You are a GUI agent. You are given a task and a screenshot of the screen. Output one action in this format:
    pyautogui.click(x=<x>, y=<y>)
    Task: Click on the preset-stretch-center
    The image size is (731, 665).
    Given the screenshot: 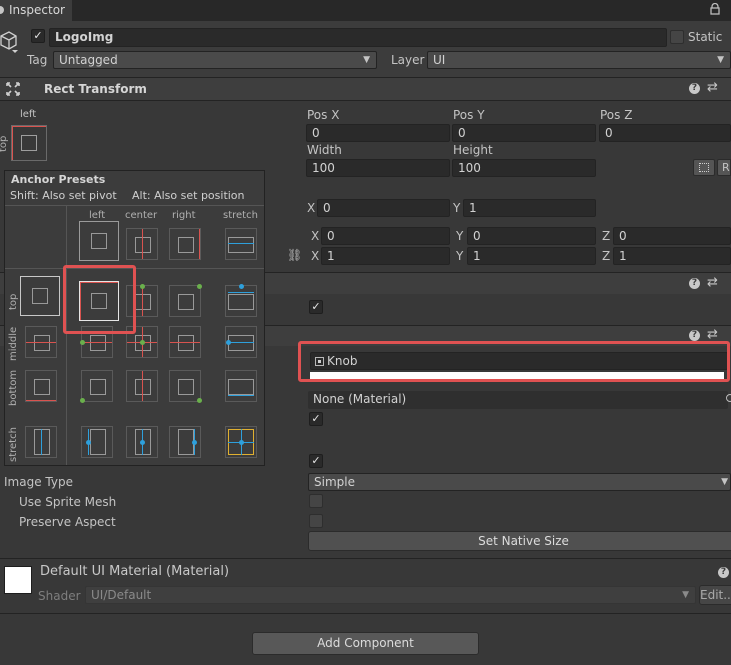 What is the action you would take?
    pyautogui.click(x=142, y=442)
    